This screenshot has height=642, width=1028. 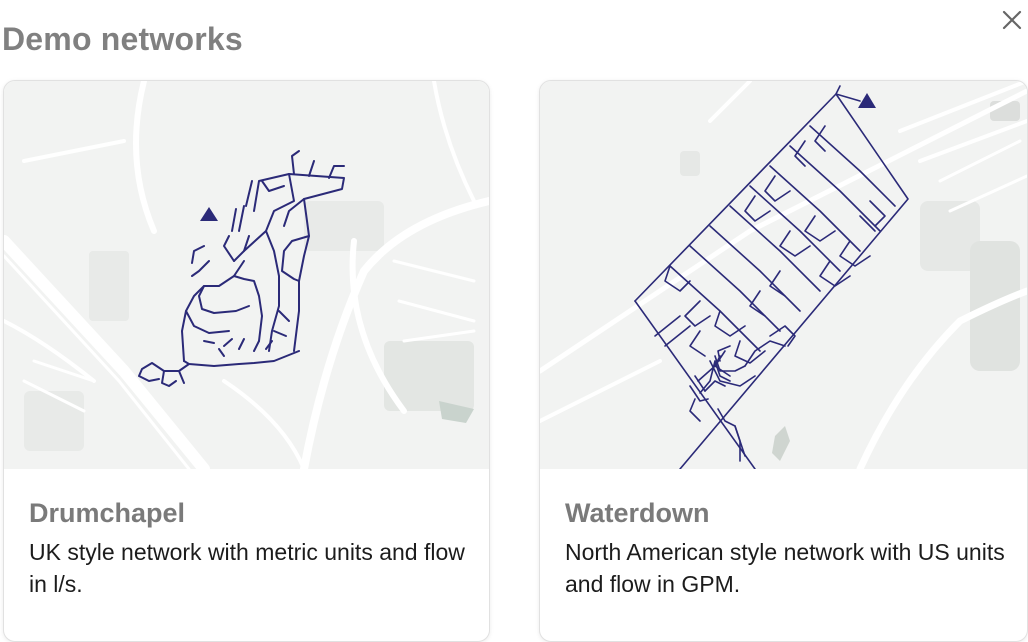 What do you see at coordinates (637, 513) in the screenshot?
I see `network-name: Waterdown` at bounding box center [637, 513].